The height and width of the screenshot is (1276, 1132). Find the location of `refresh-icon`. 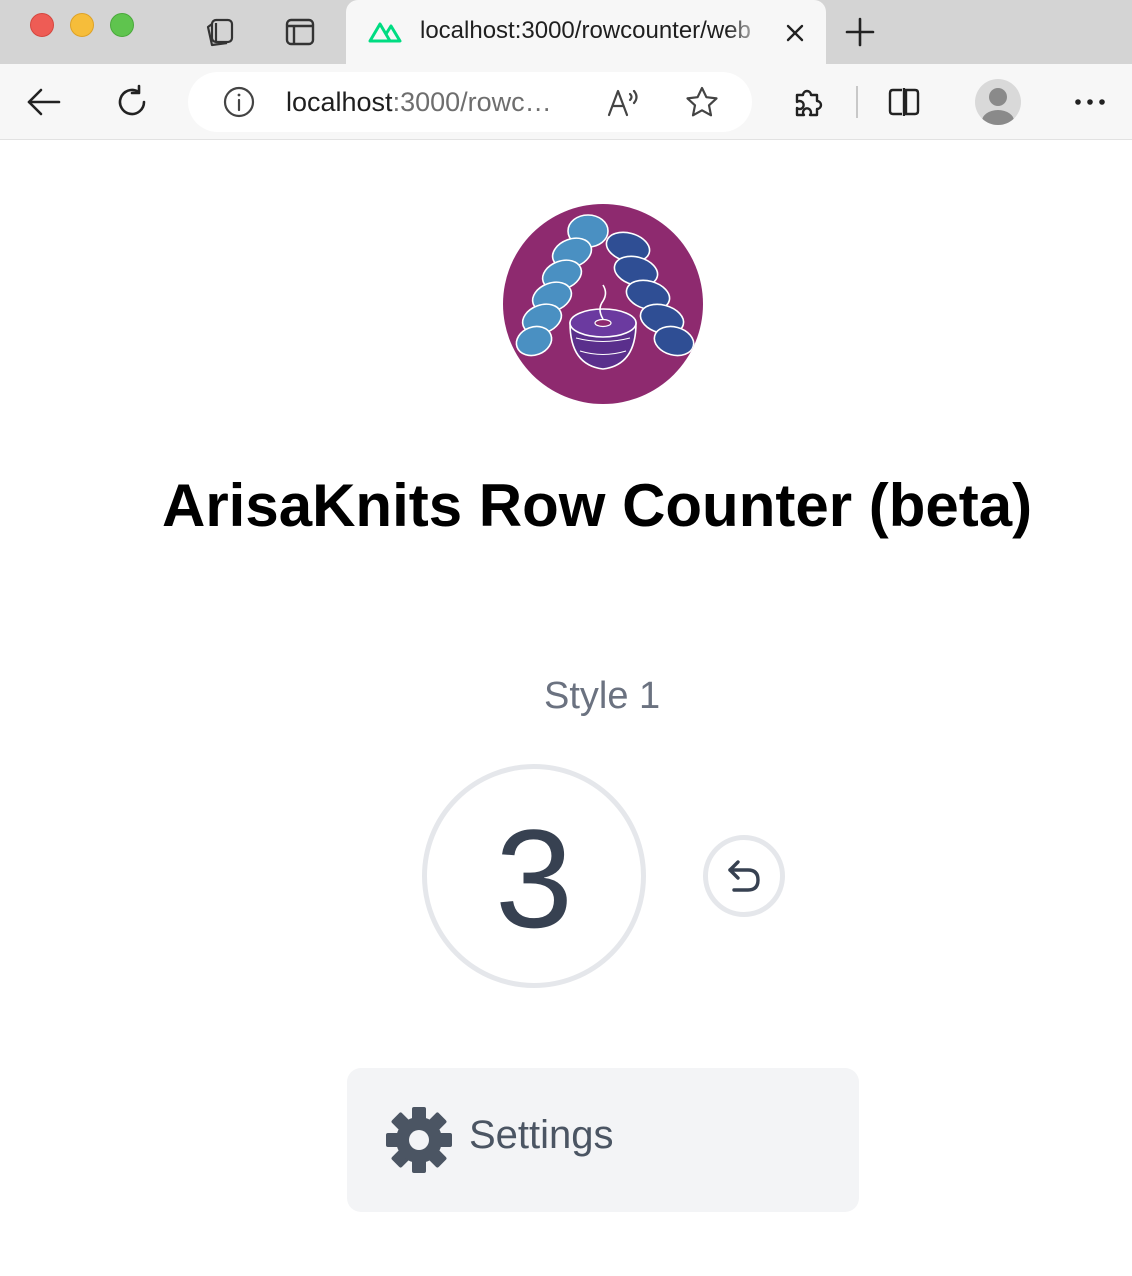

refresh-icon is located at coordinates (132, 100).